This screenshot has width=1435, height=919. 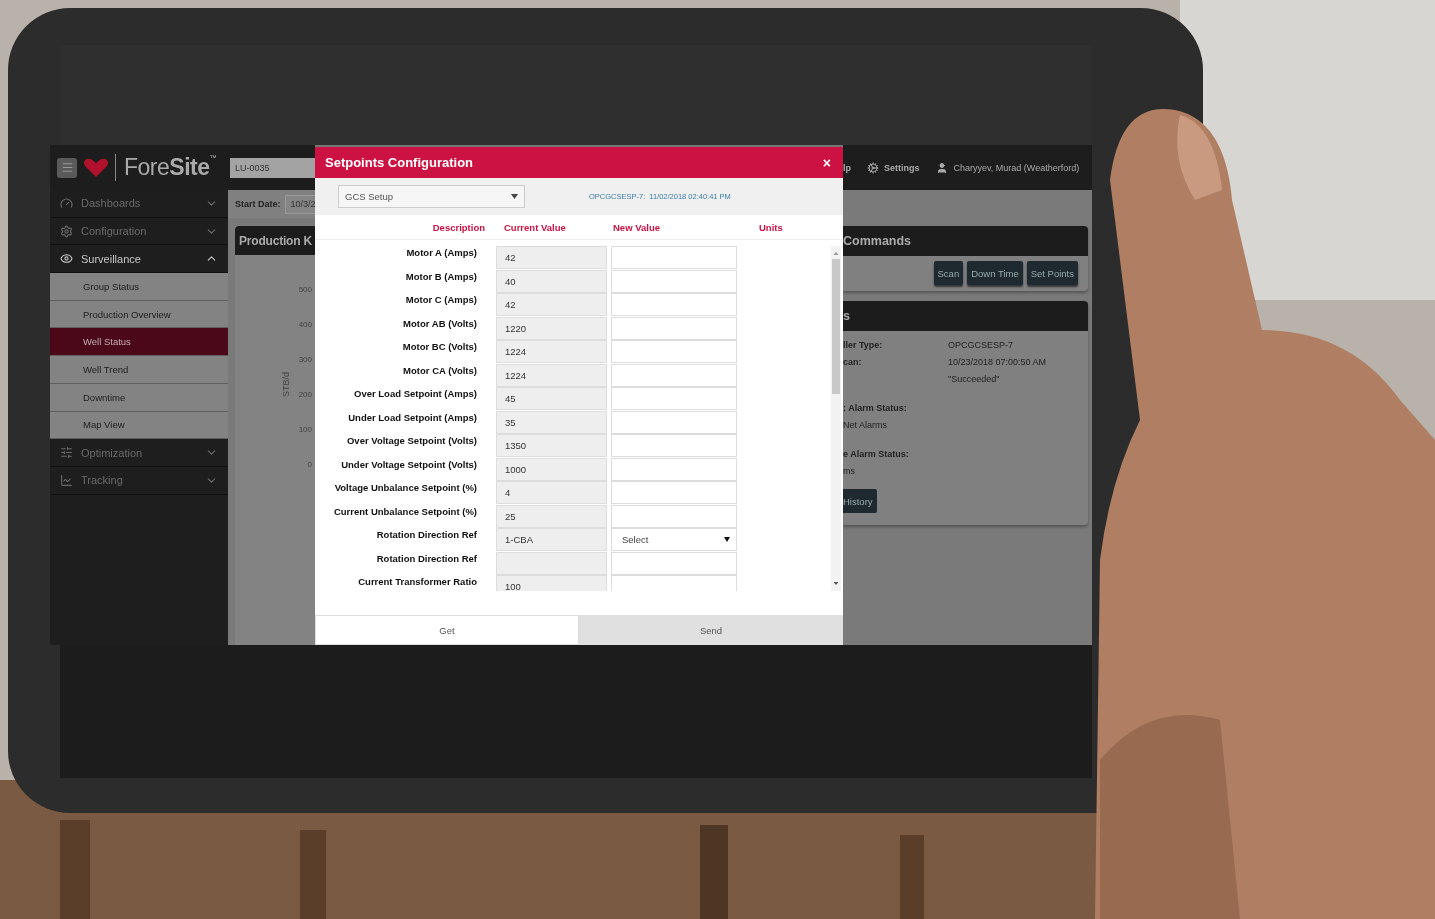 I want to click on gear-icon, so click(x=66, y=231).